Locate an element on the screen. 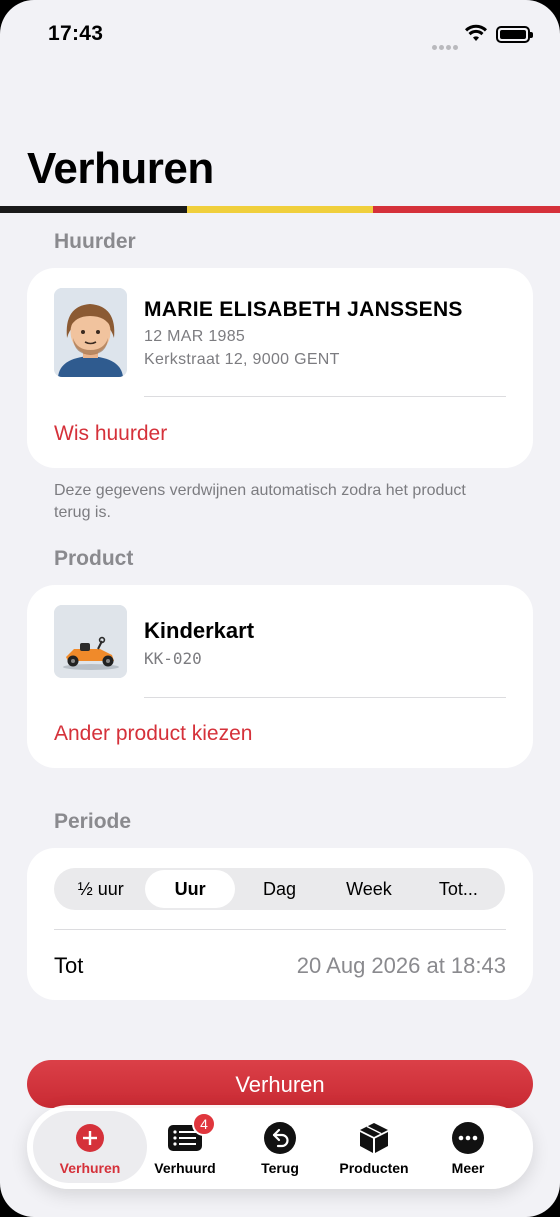 Image resolution: width=560 pixels, height=1217 pixels. tab-verhuurd: 4 Verhuurd is located at coordinates (185, 1147).